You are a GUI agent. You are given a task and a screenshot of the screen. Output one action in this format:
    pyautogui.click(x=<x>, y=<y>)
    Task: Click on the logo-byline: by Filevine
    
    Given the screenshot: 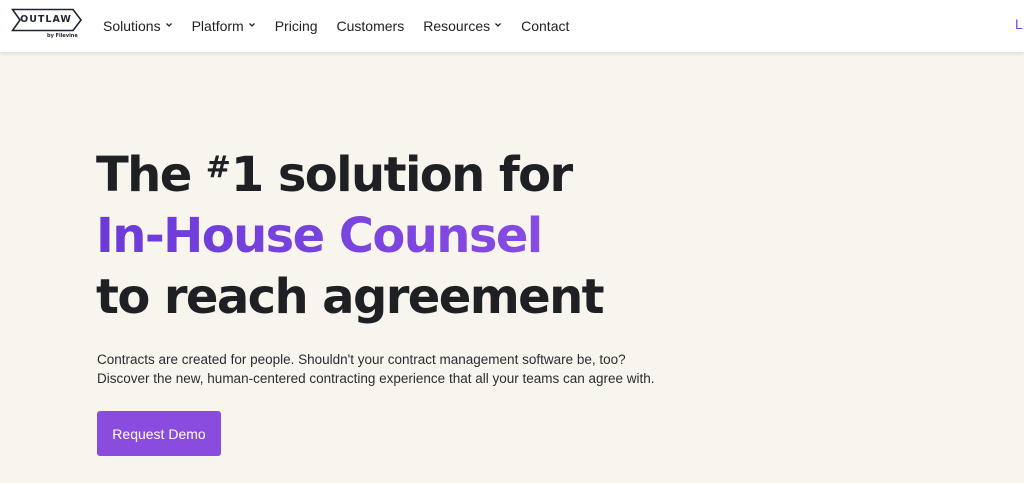 What is the action you would take?
    pyautogui.click(x=62, y=36)
    